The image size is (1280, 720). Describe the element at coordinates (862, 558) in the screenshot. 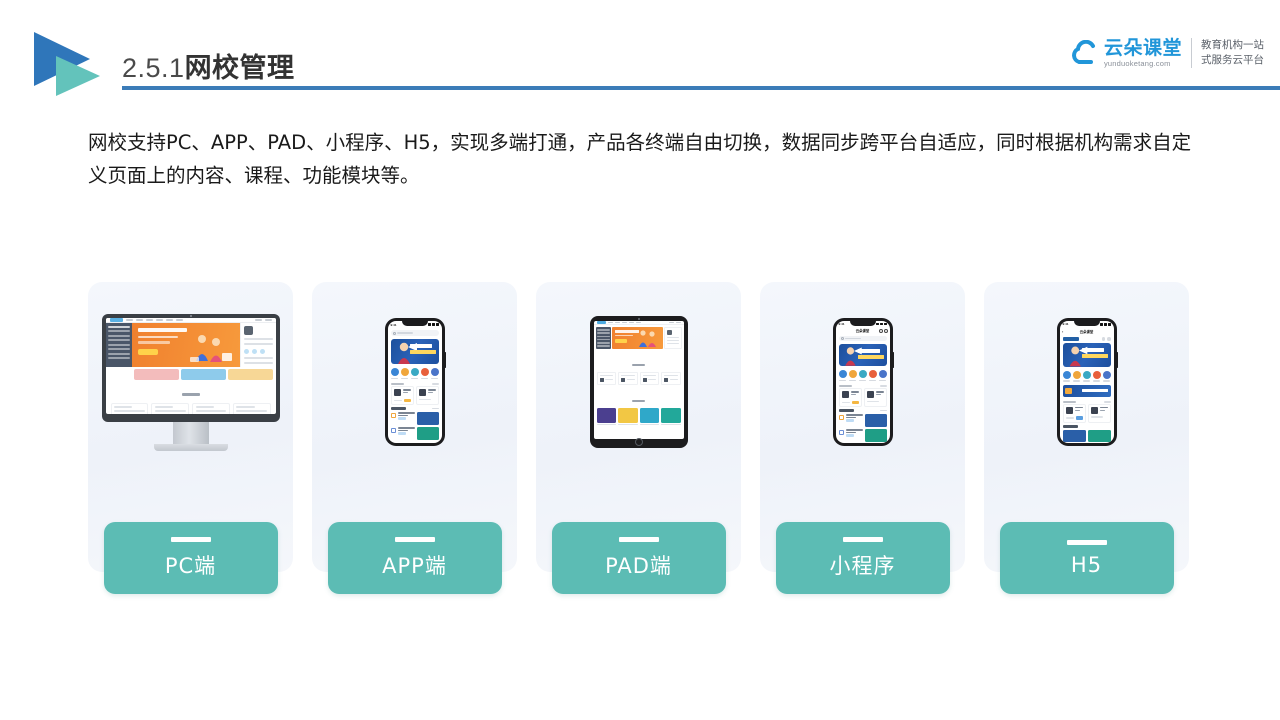

I see `platform-button-miniprogram: 小程序` at that location.